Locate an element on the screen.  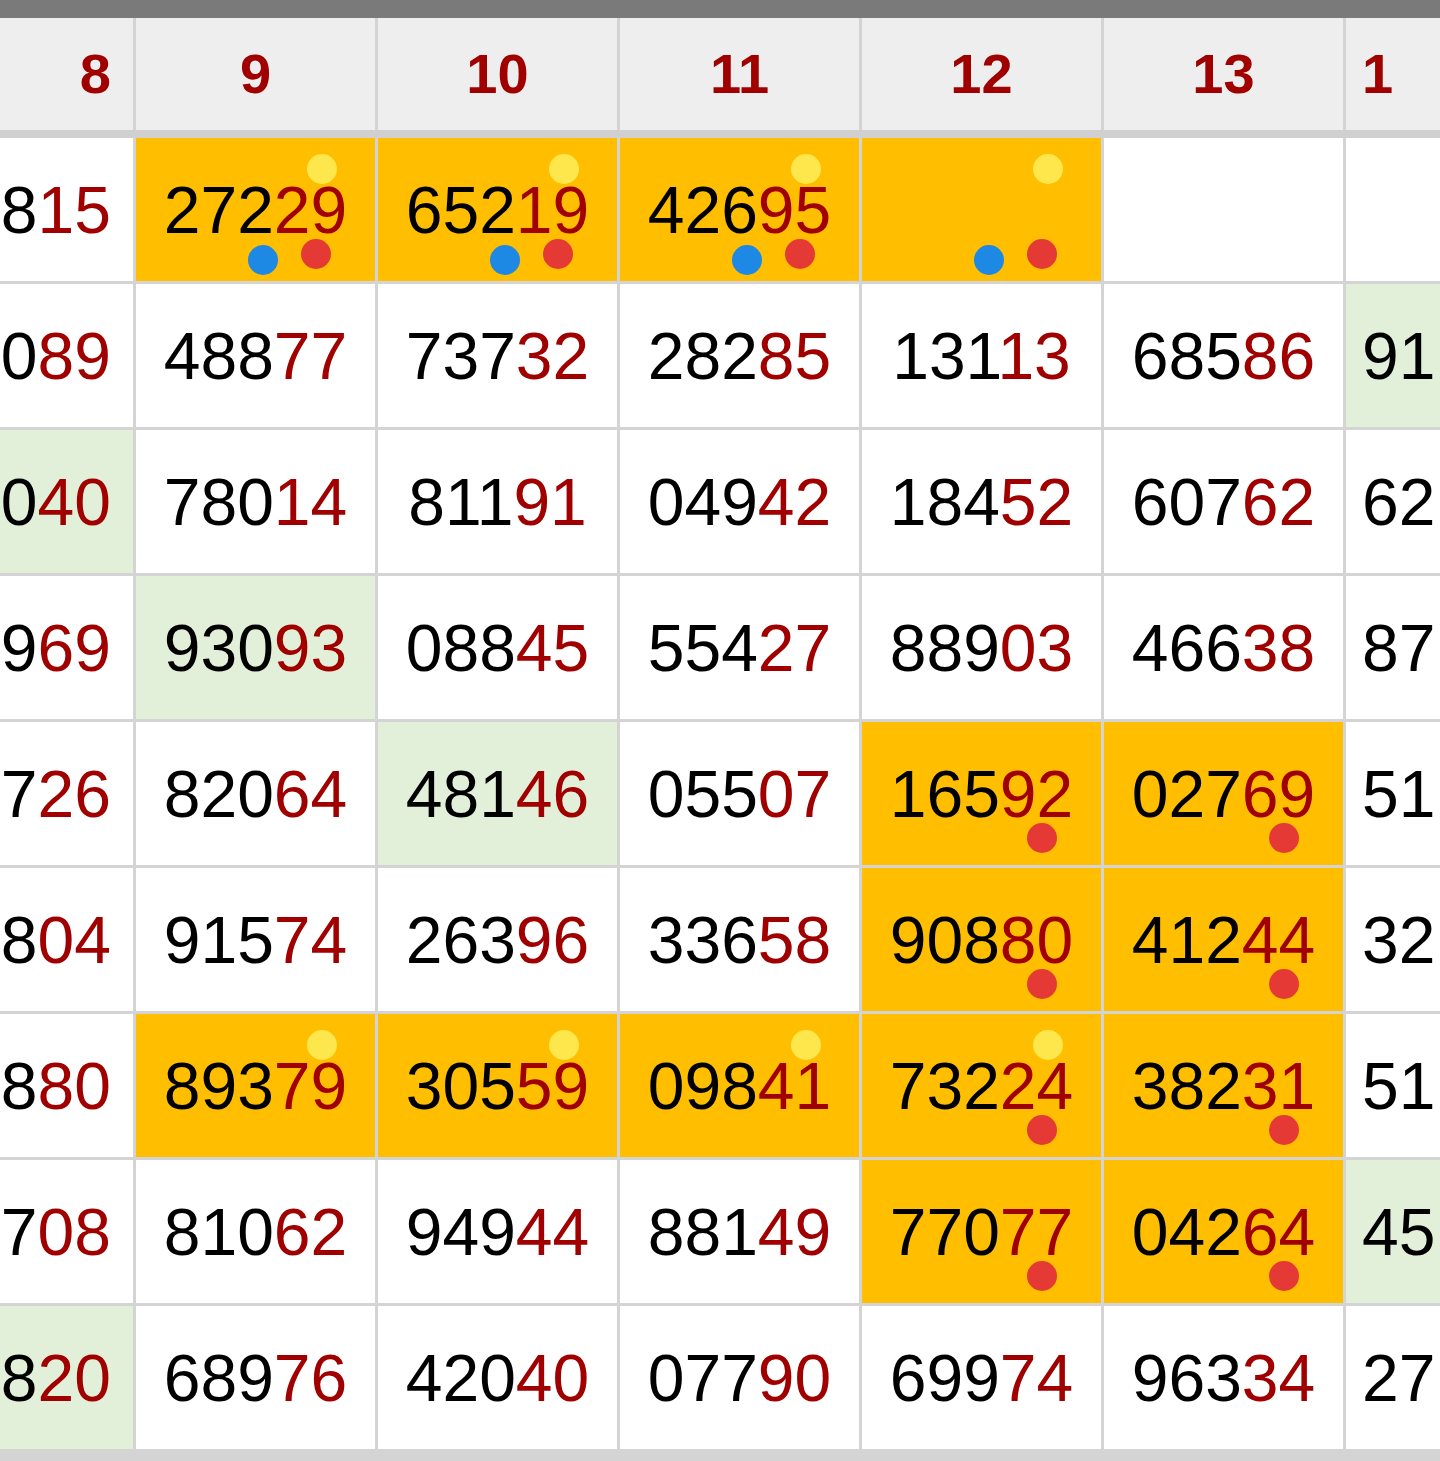
lottery-number: 38231 is located at coordinates (1223, 1085).